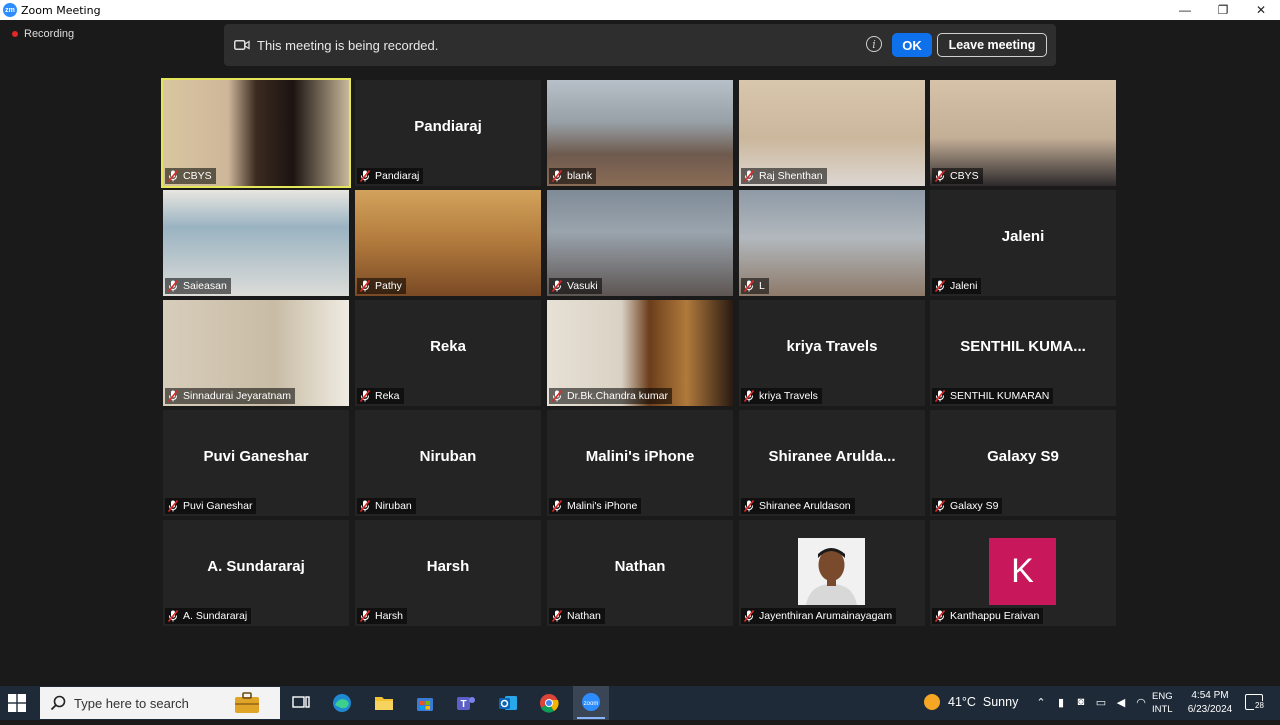  I want to click on leave-meeting-button: Leave meeting, so click(992, 45).